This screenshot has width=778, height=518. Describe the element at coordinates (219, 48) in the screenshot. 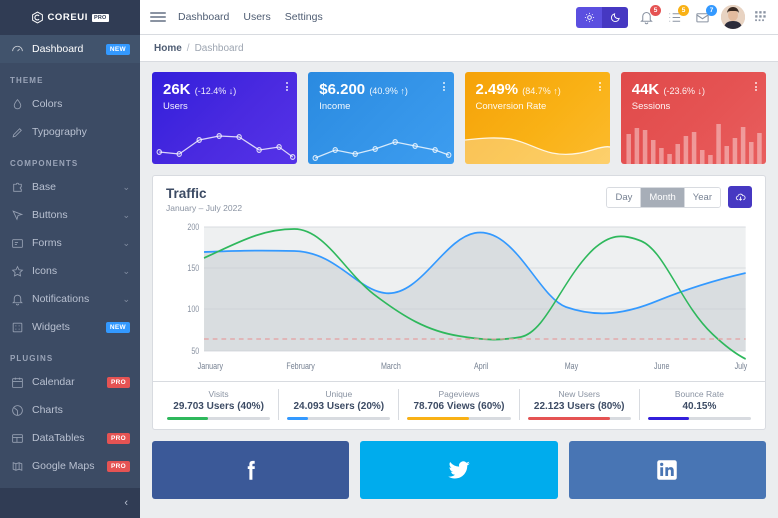

I see `breadcrumb-current: Dashboard` at that location.